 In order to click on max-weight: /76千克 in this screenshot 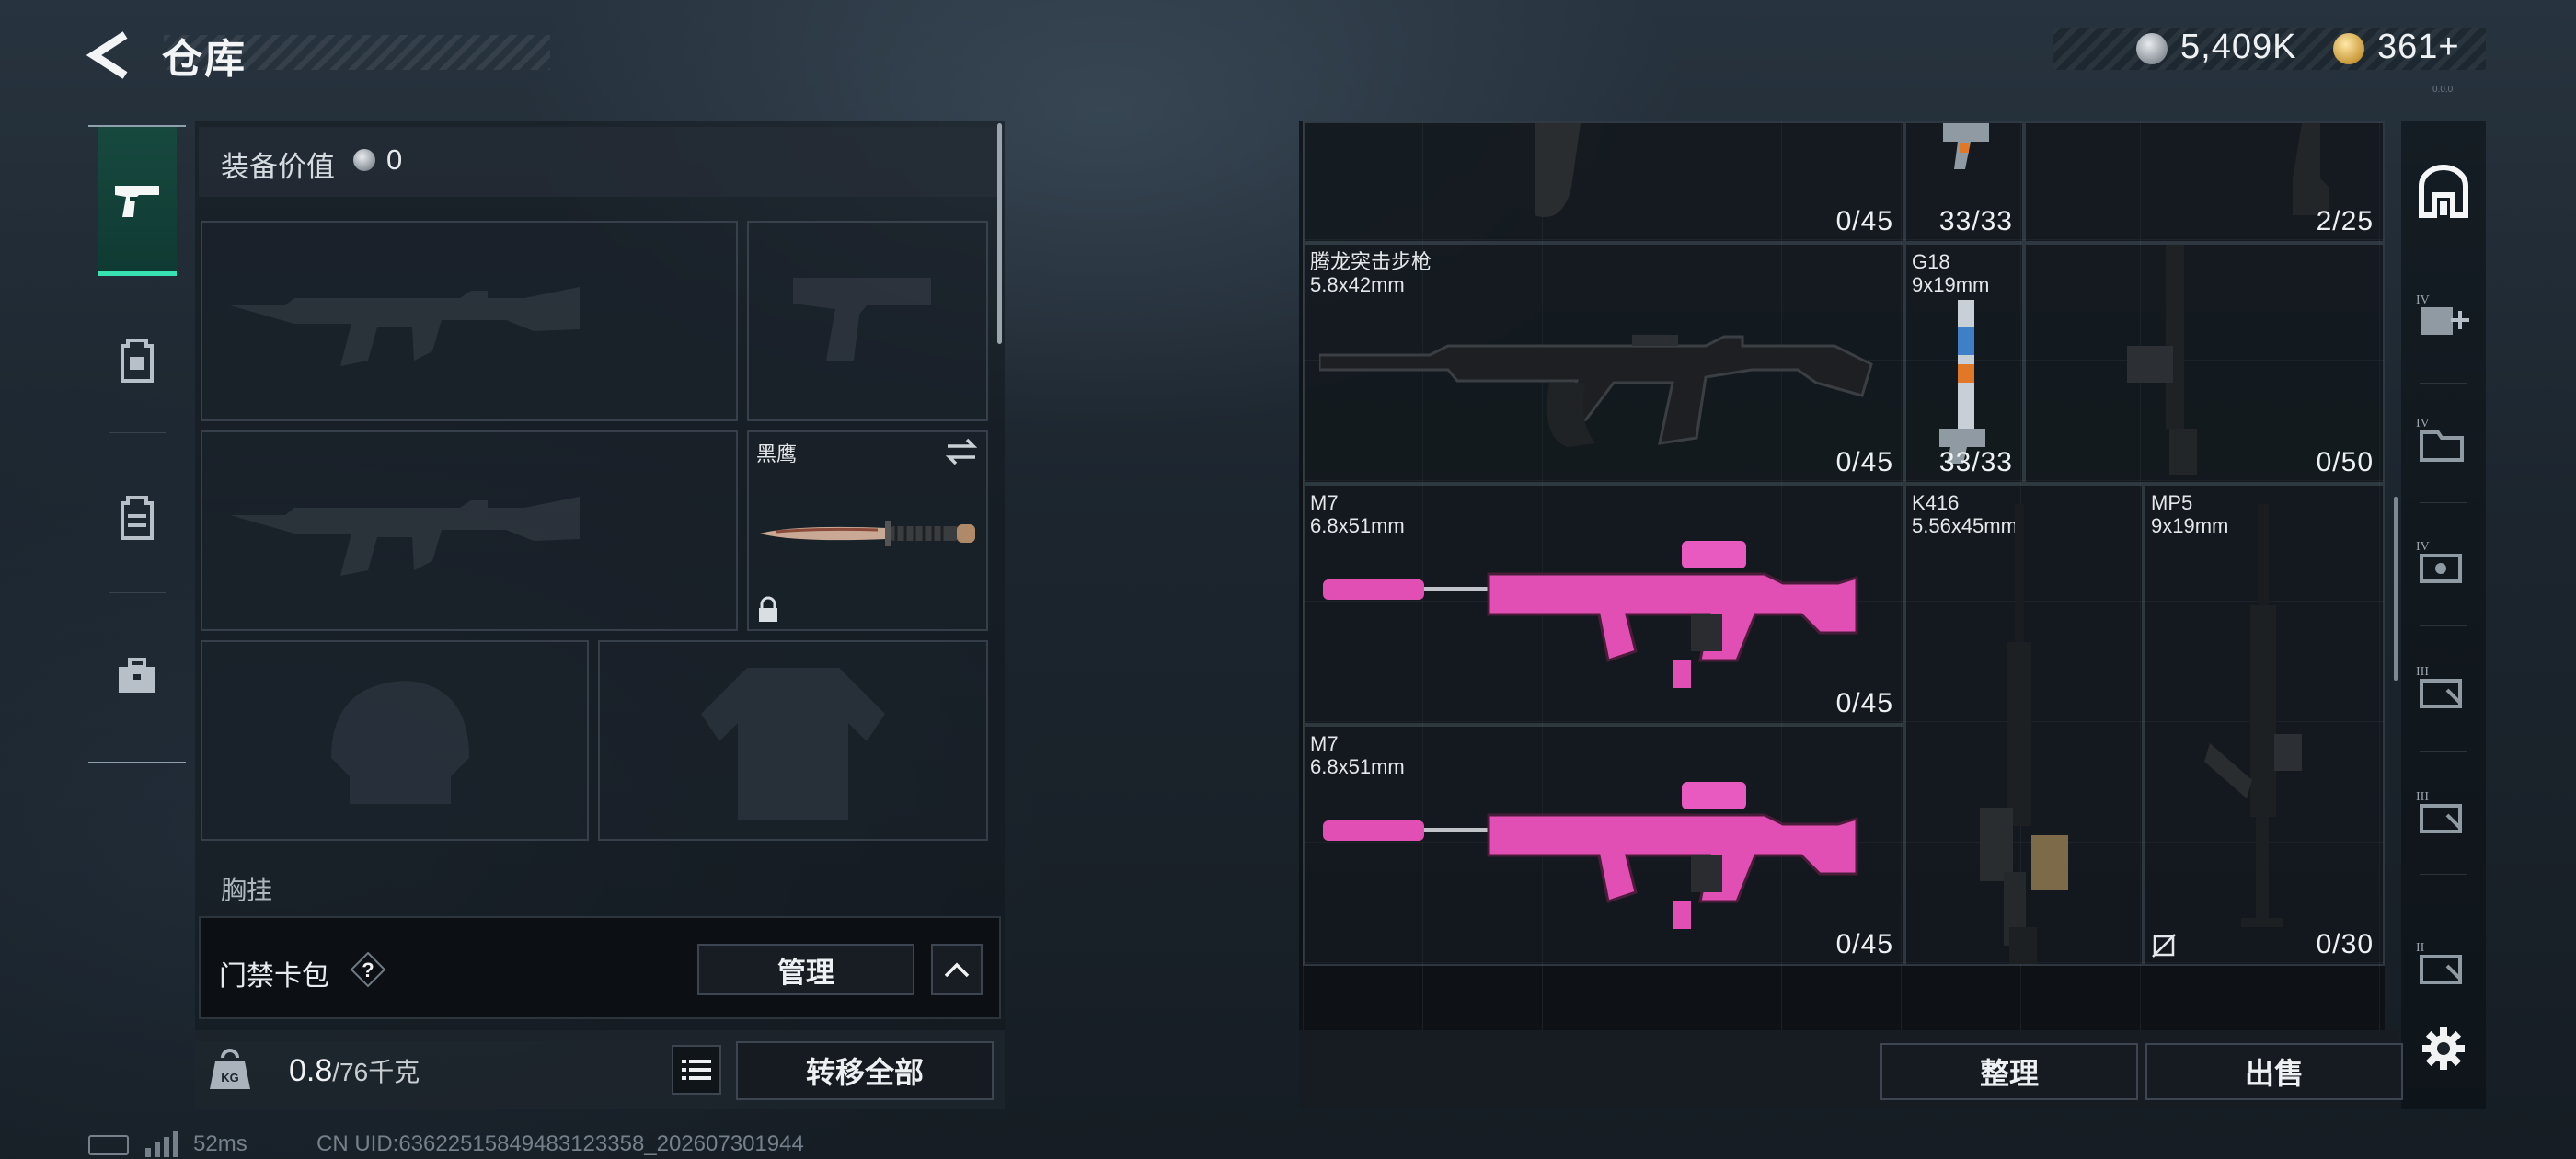, I will do `click(376, 1072)`.